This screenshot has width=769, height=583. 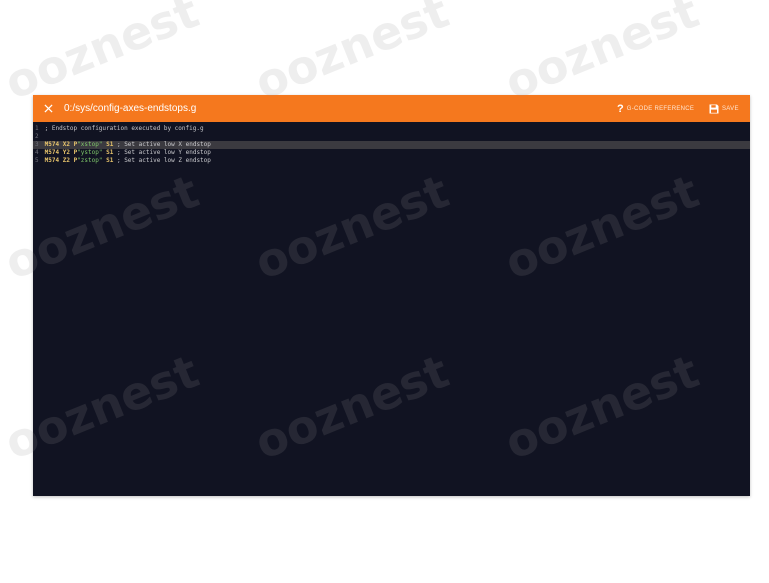 I want to click on floppy-disk-icon, so click(x=714, y=108).